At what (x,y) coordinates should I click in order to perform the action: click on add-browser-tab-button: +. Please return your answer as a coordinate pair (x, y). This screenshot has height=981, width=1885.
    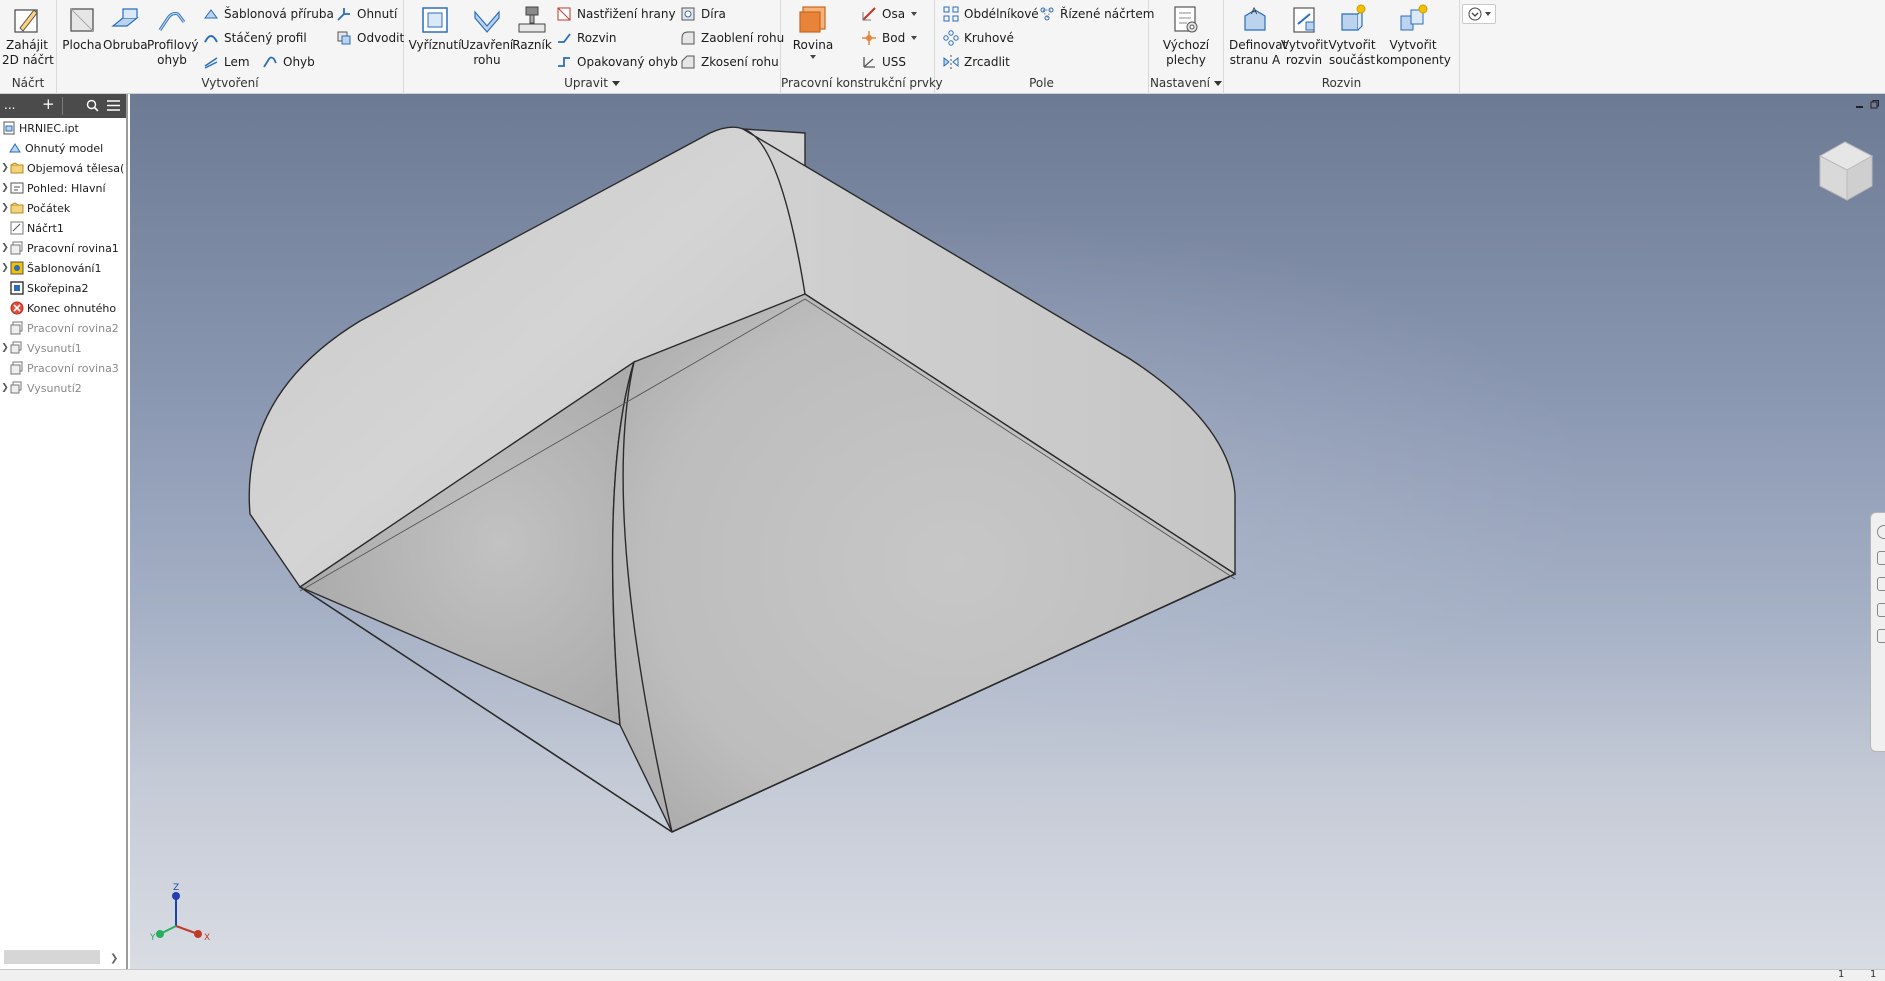
    Looking at the image, I should click on (48, 104).